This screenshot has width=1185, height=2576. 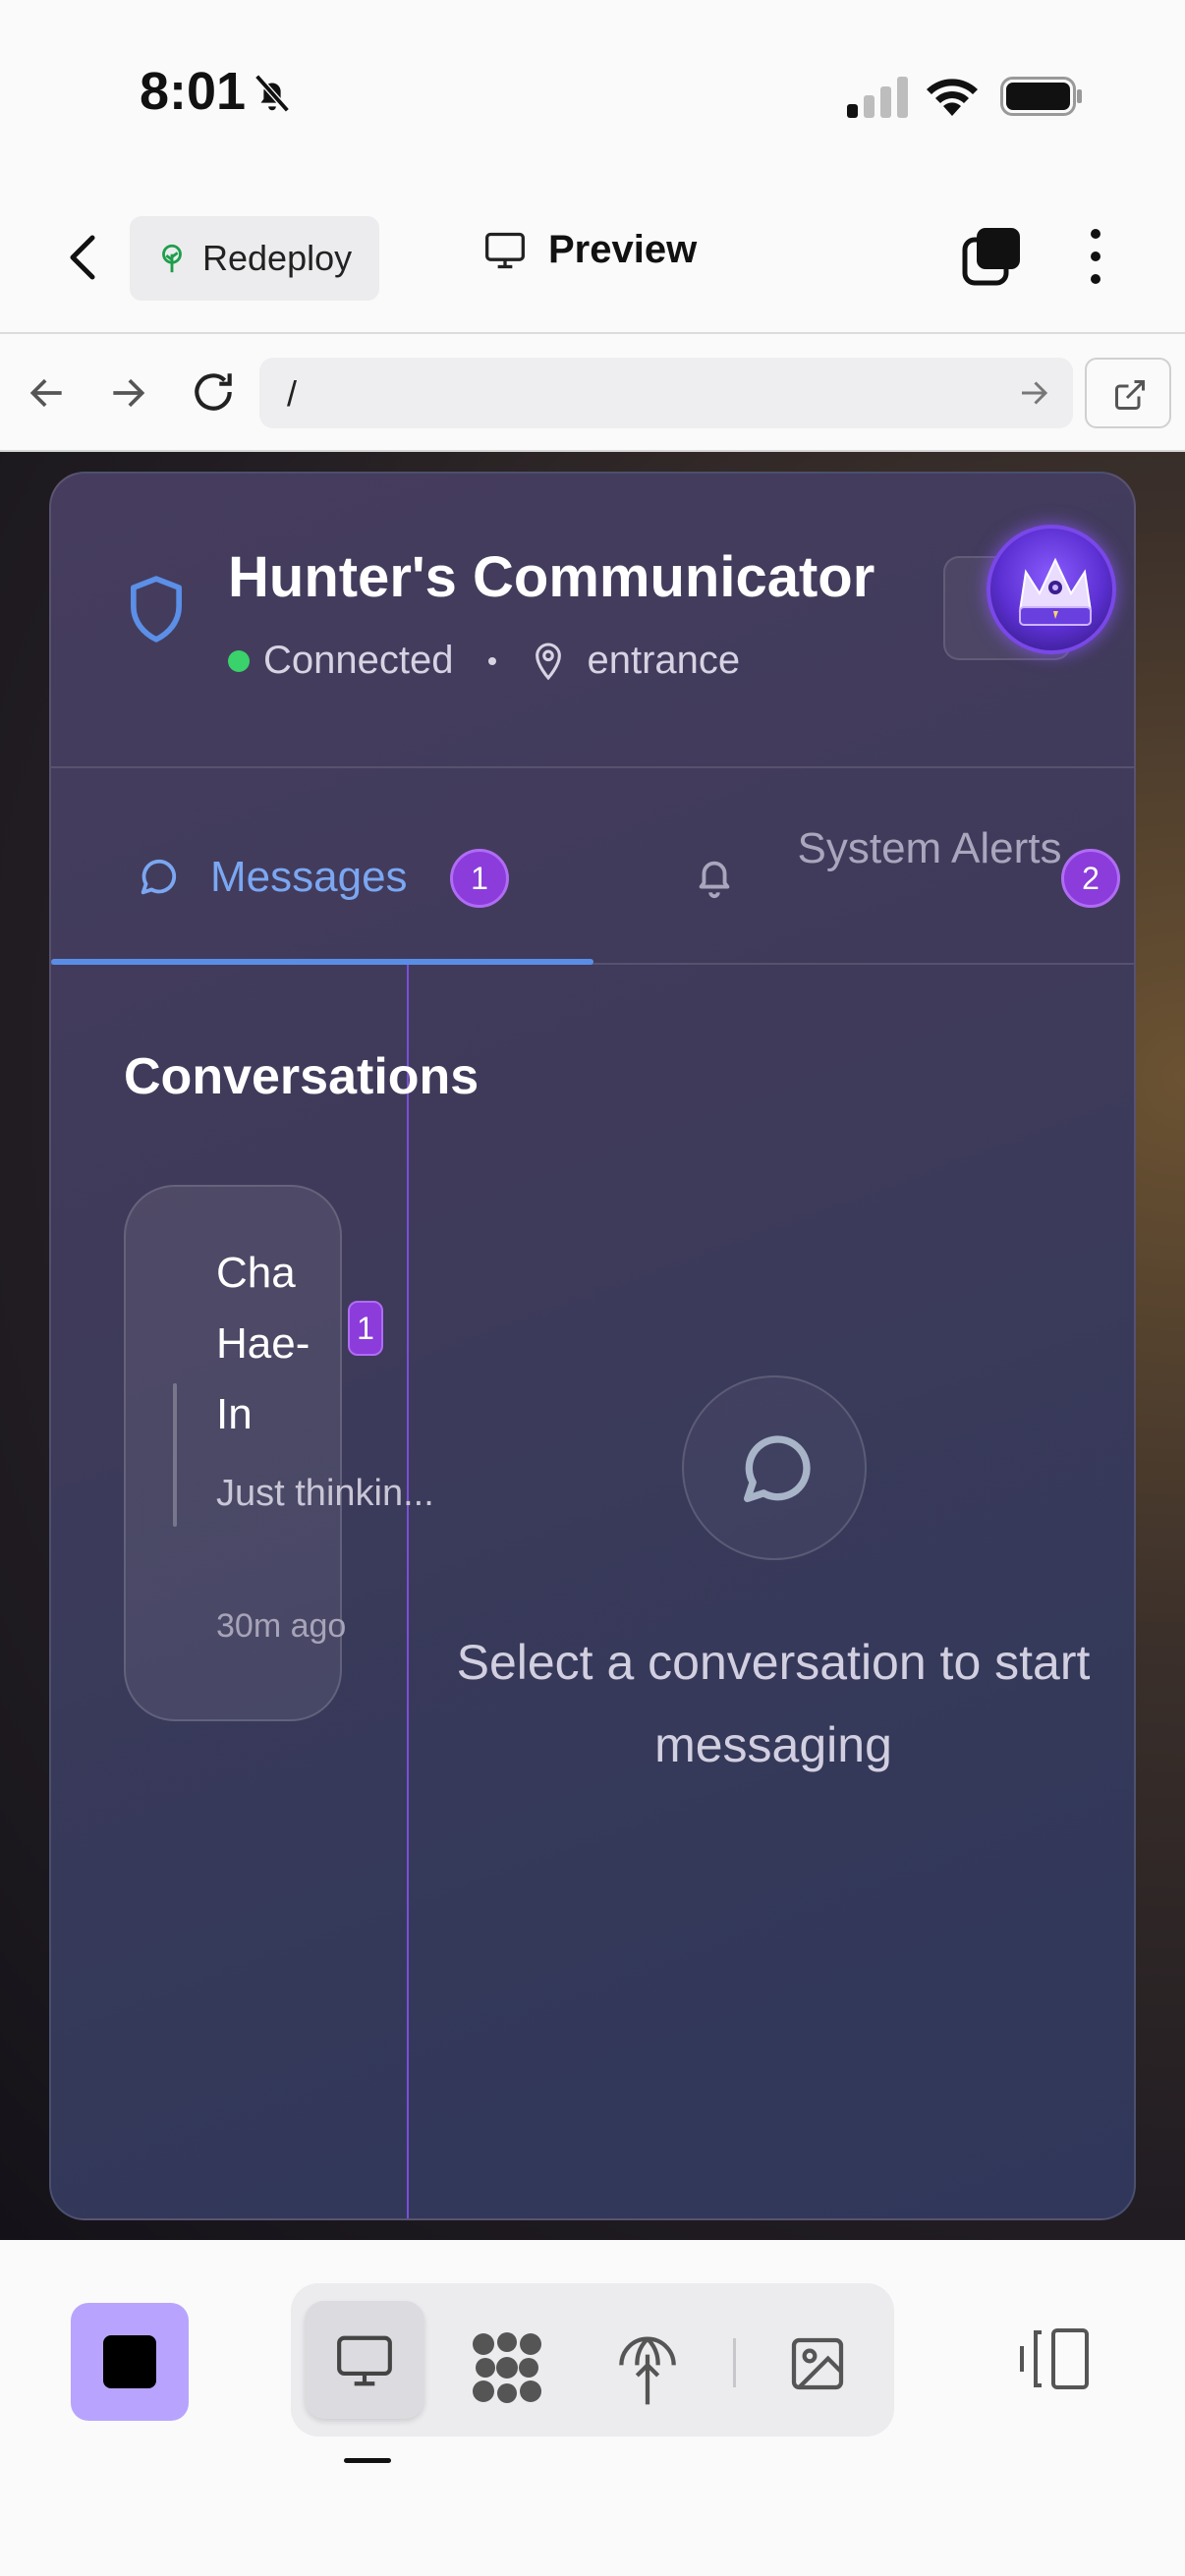 I want to click on empty-state-icon-circle, so click(x=775, y=1467).